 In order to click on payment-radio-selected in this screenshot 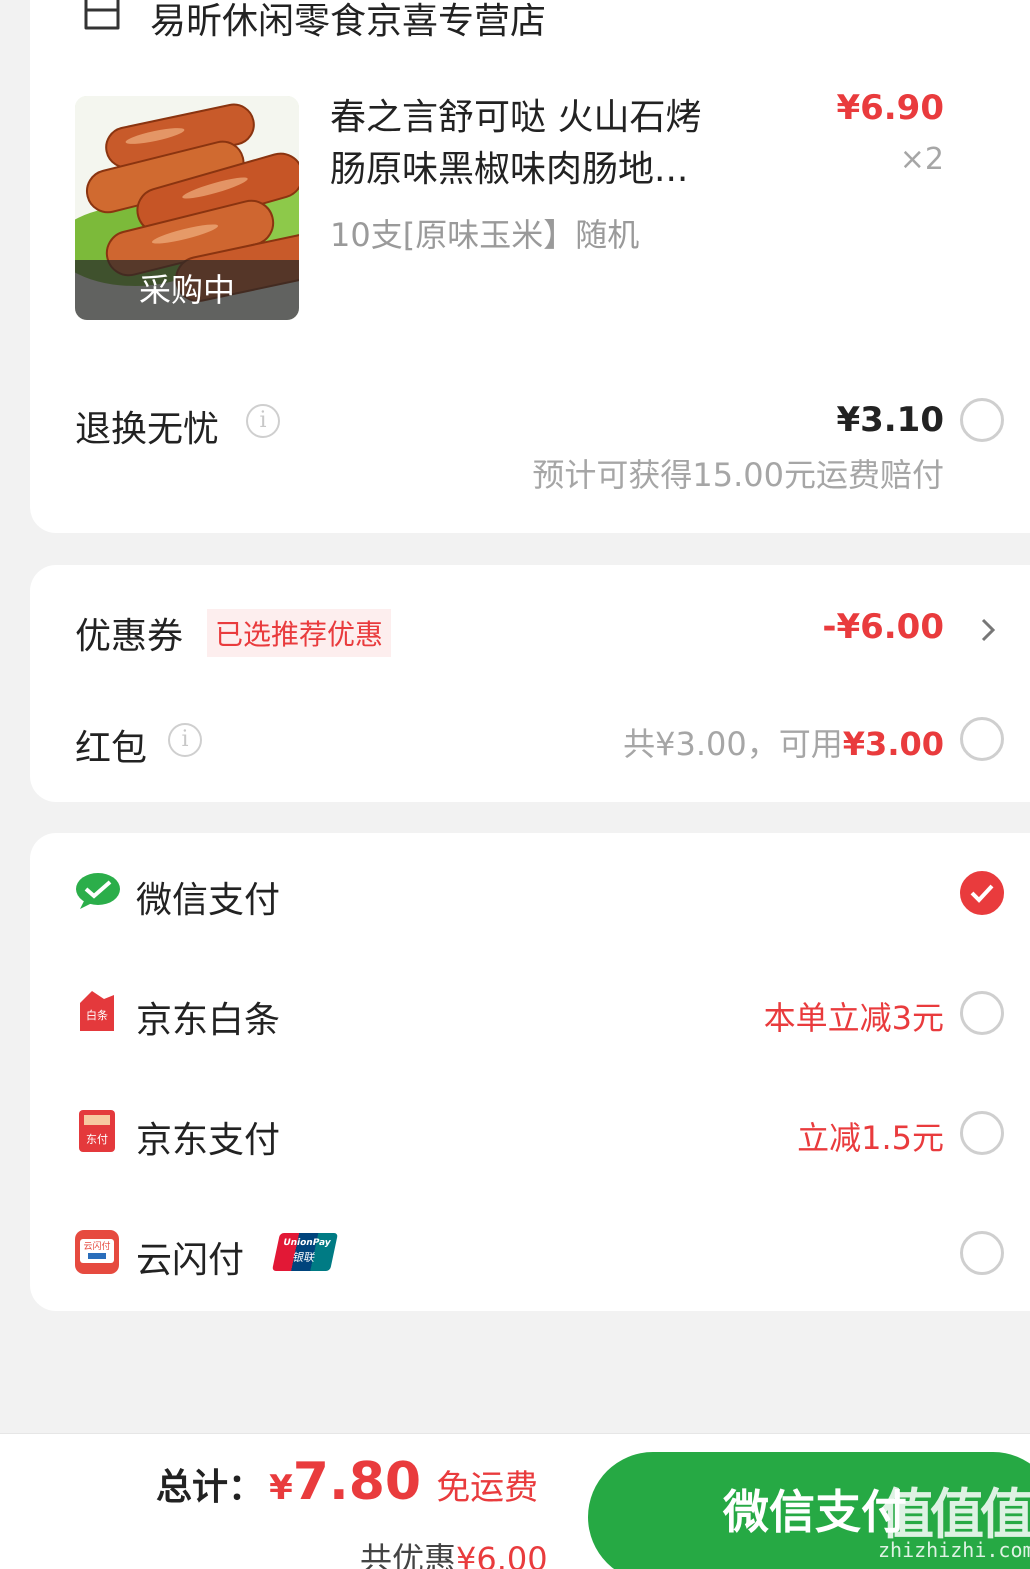, I will do `click(982, 893)`.